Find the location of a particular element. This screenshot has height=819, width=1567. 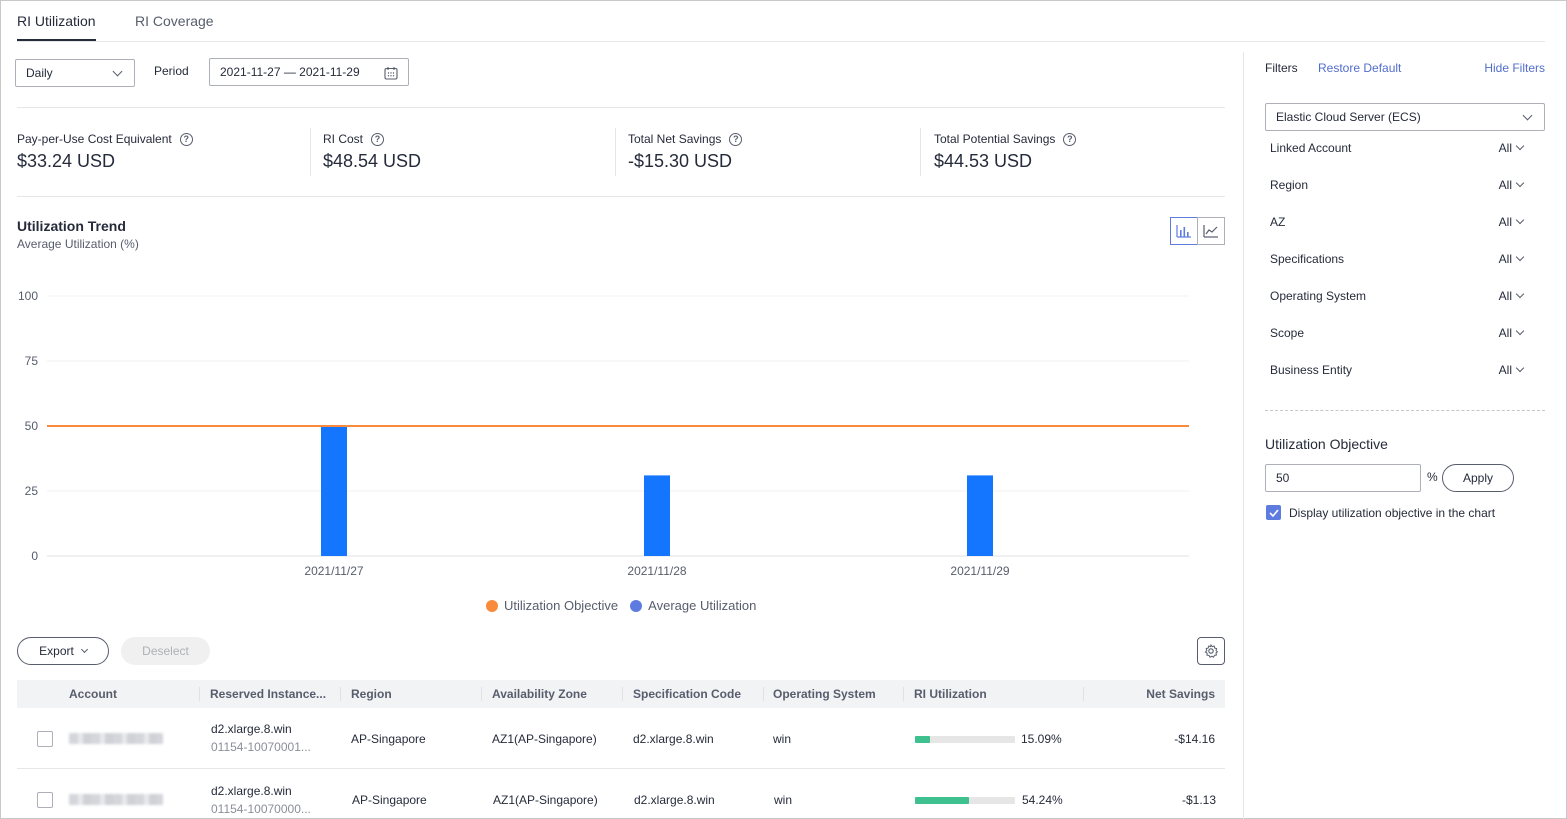

objective-input: 50 is located at coordinates (1343, 478).